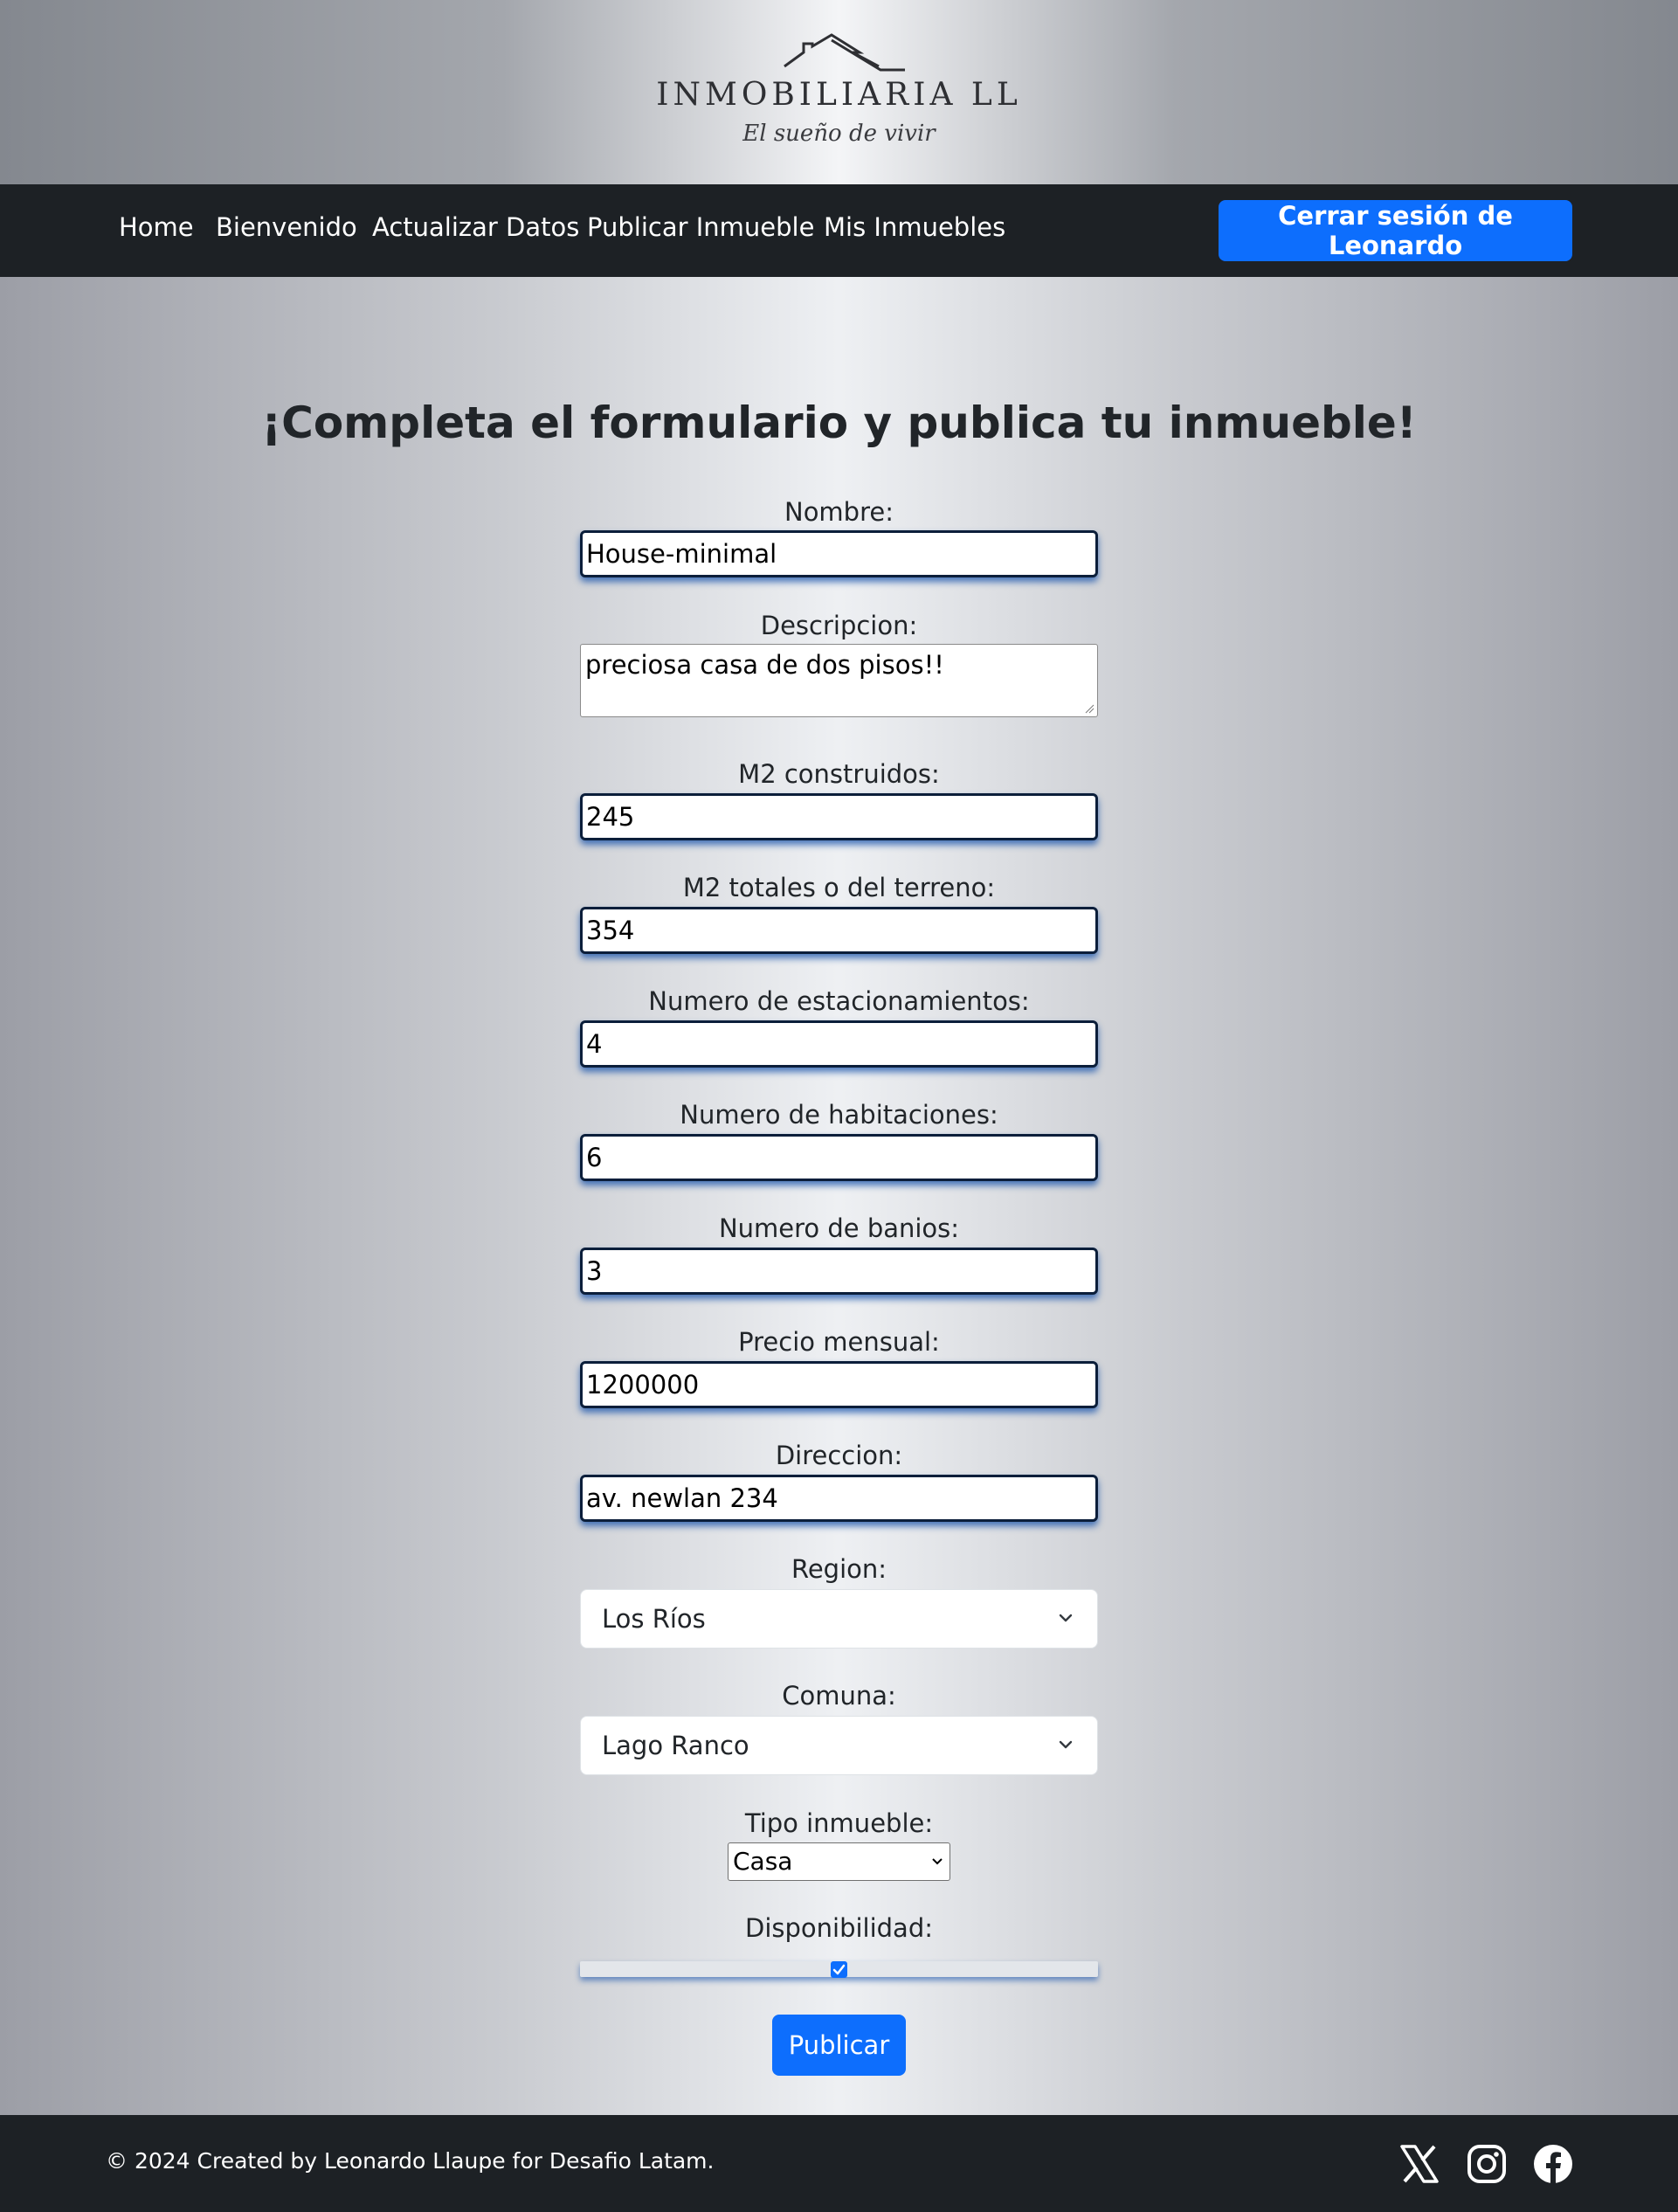 This screenshot has height=2212, width=1678. What do you see at coordinates (839, 1696) in the screenshot?
I see `comuna-label: Comuna:` at bounding box center [839, 1696].